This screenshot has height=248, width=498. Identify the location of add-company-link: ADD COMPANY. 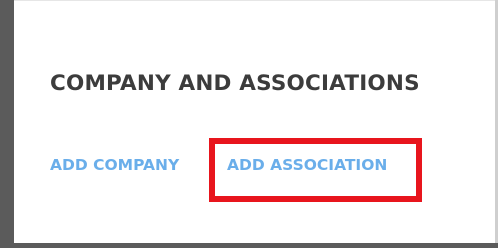
(114, 165).